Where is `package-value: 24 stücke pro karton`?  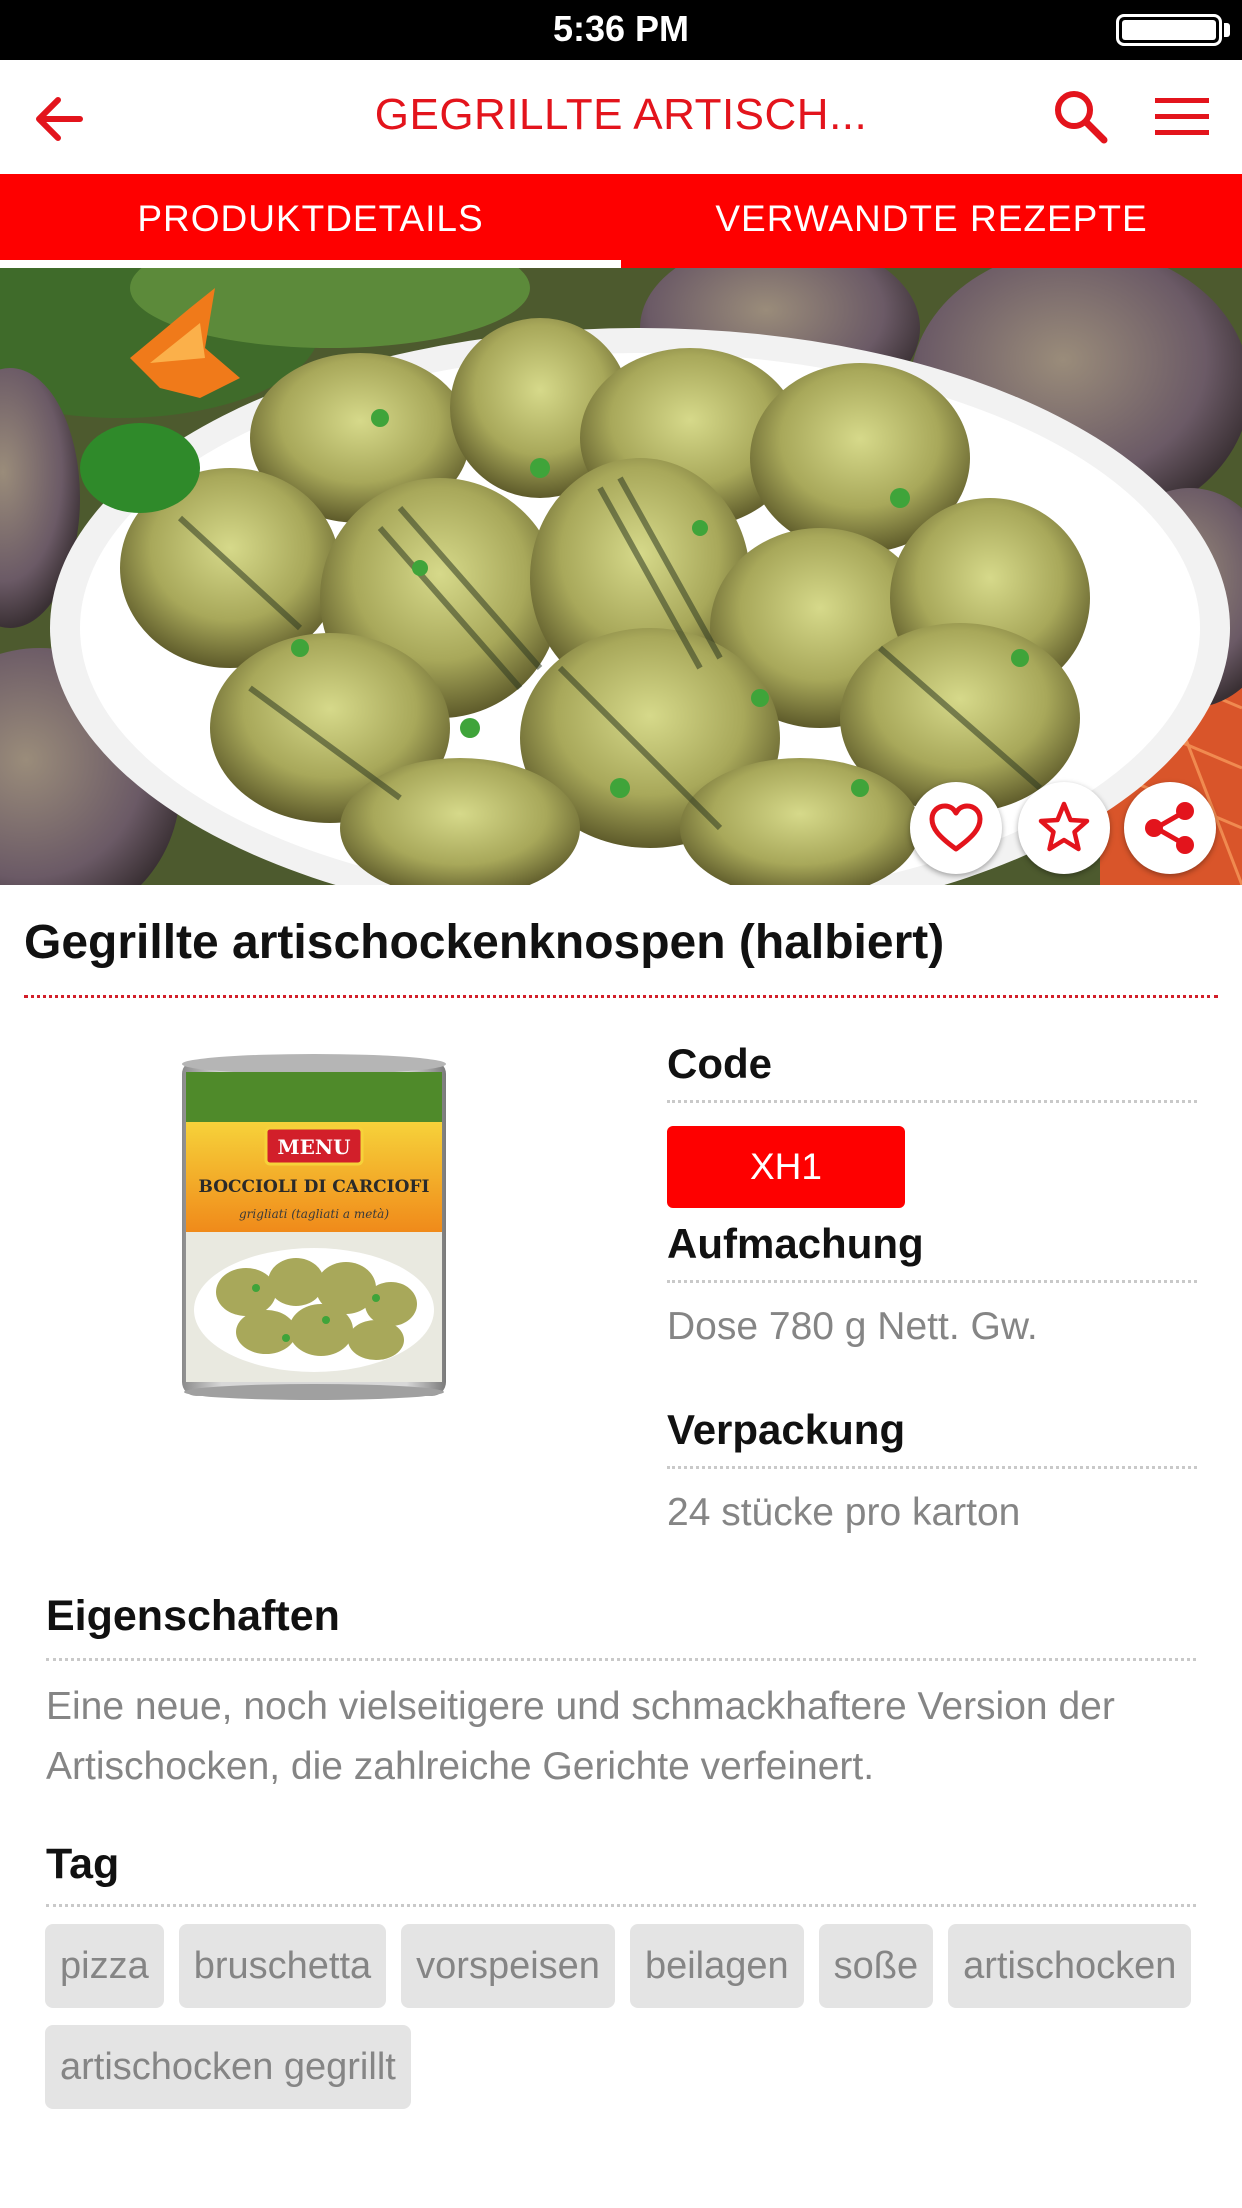
package-value: 24 stücke pro karton is located at coordinates (844, 1512).